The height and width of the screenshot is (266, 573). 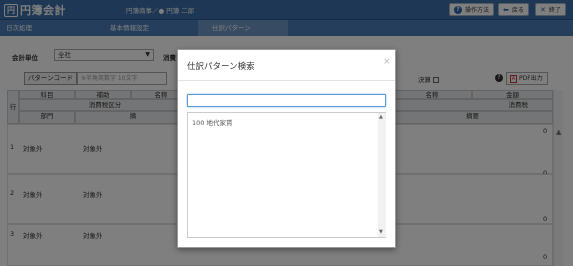 What do you see at coordinates (286, 80) in the screenshot?
I see `dialog-divider` at bounding box center [286, 80].